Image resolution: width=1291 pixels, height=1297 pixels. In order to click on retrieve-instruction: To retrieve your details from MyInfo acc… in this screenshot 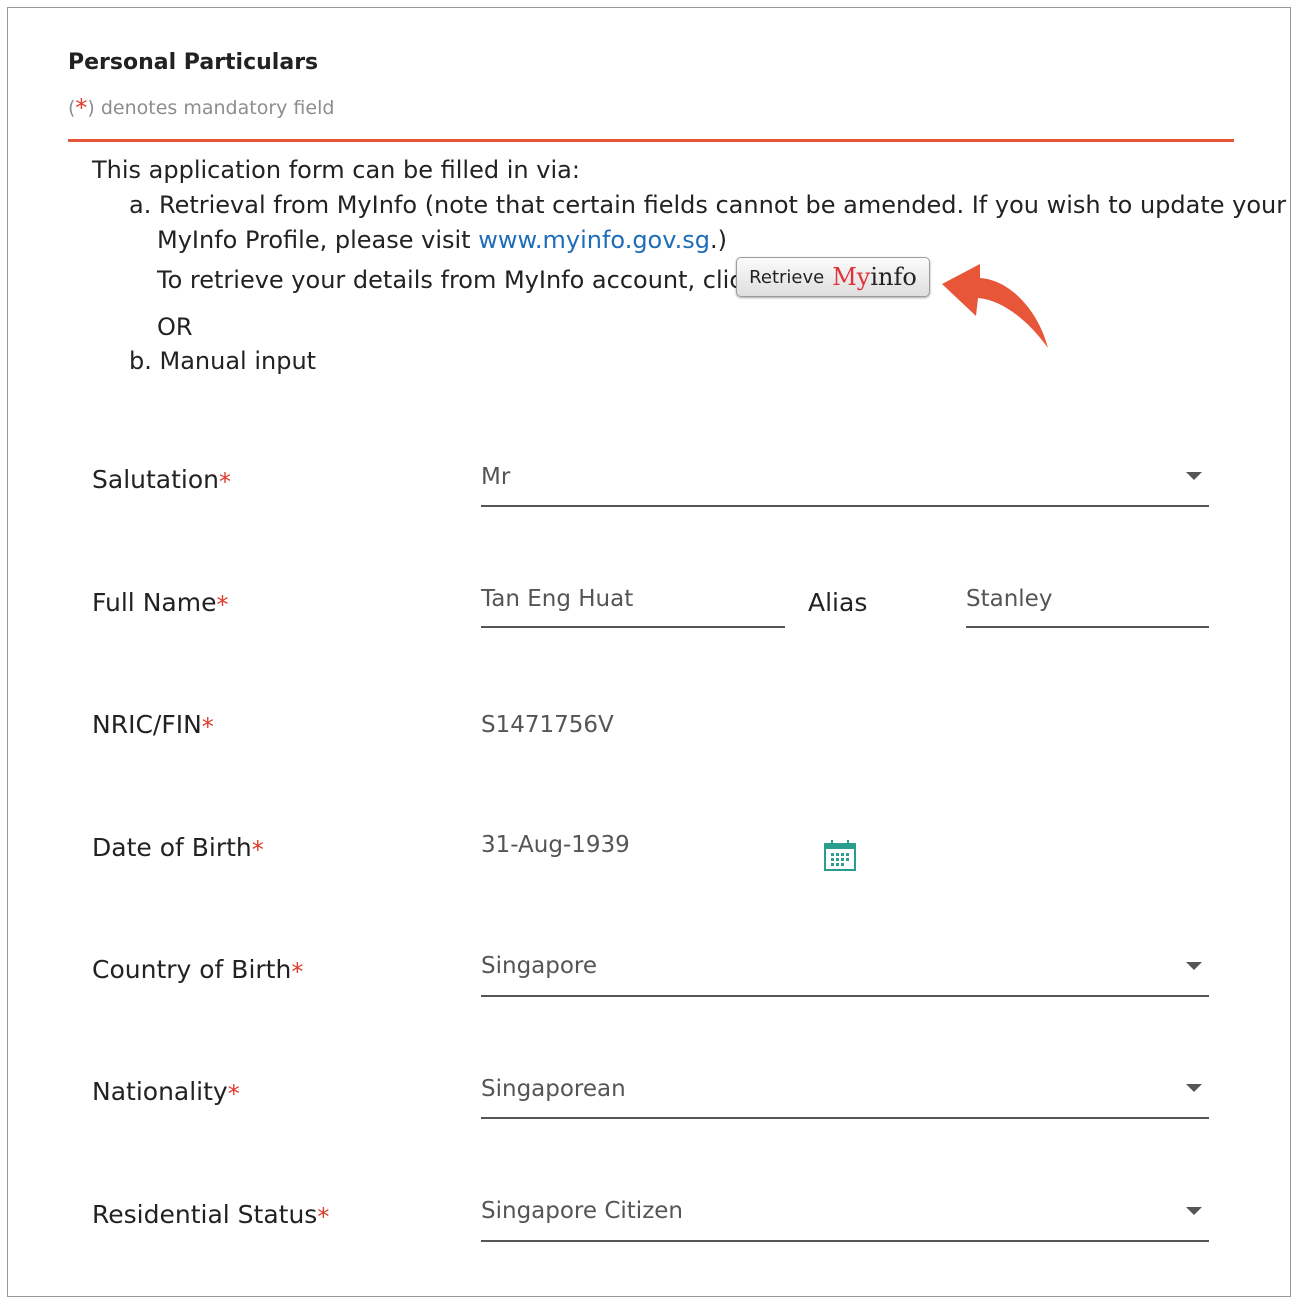, I will do `click(457, 280)`.